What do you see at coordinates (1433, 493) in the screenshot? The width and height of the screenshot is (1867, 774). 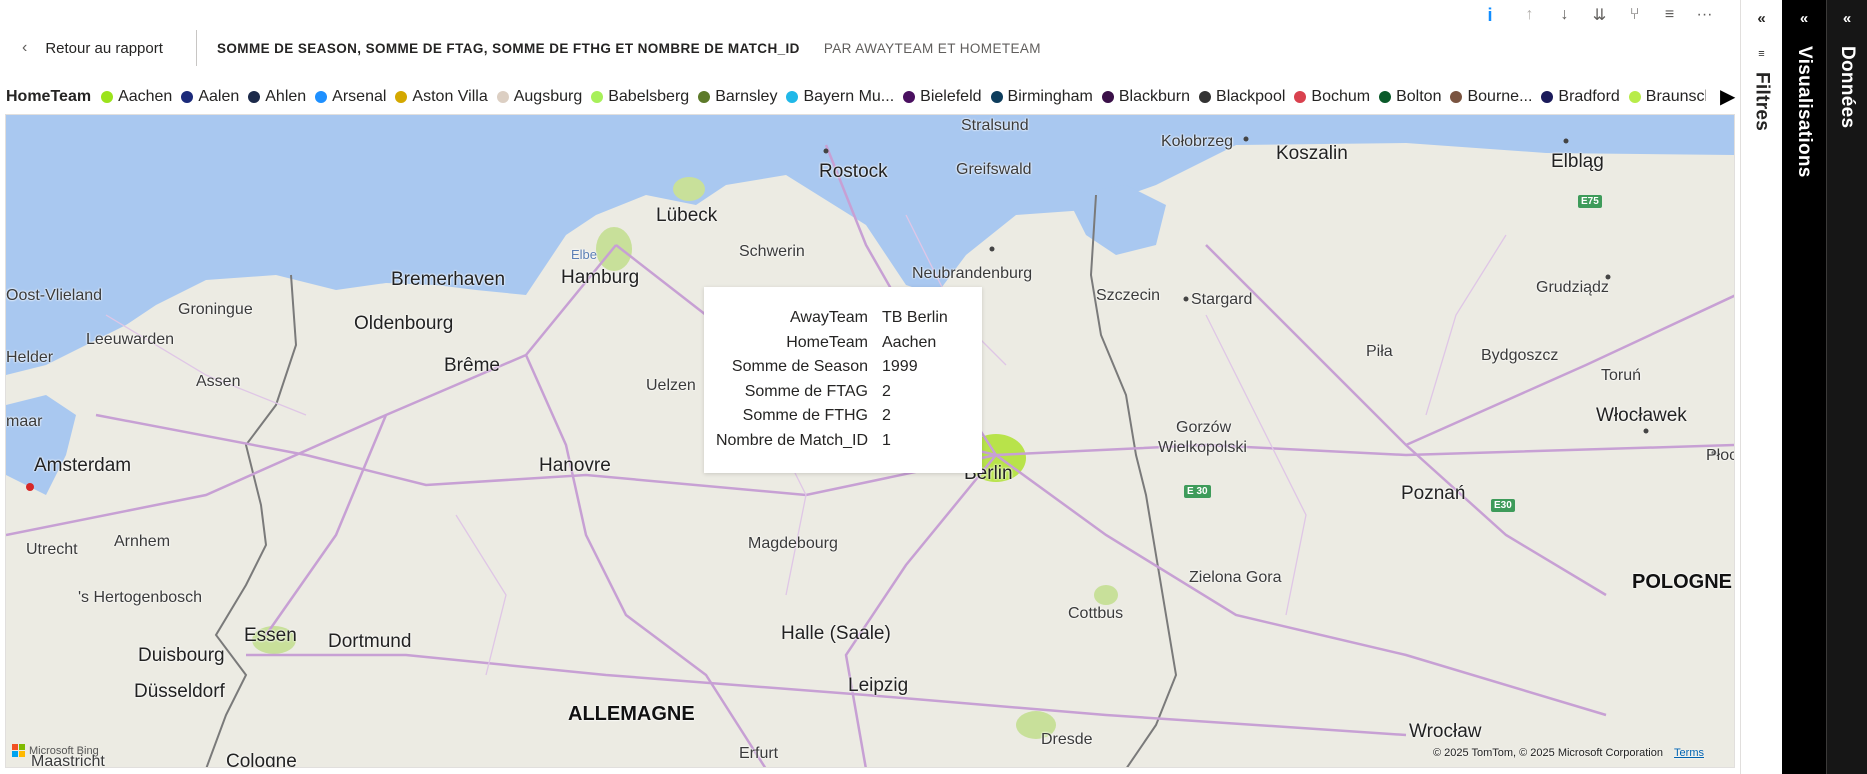 I see `city-label: Poznań` at bounding box center [1433, 493].